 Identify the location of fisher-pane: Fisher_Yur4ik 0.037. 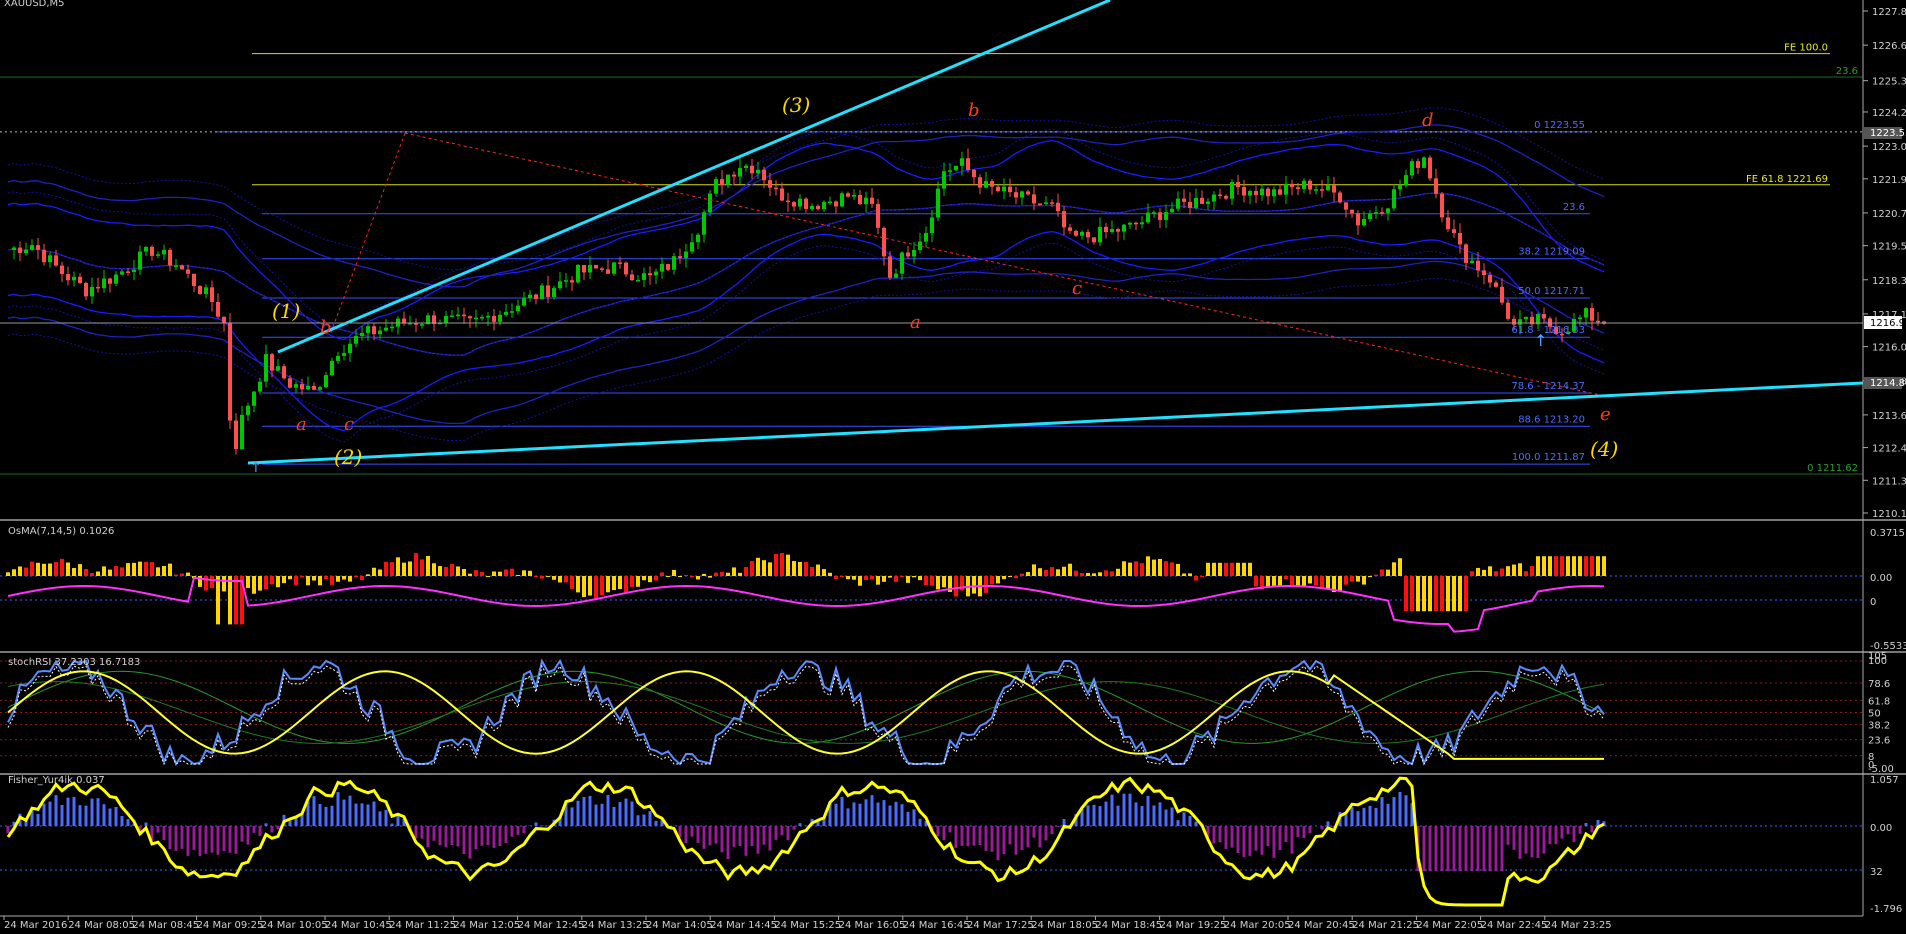
(931, 840).